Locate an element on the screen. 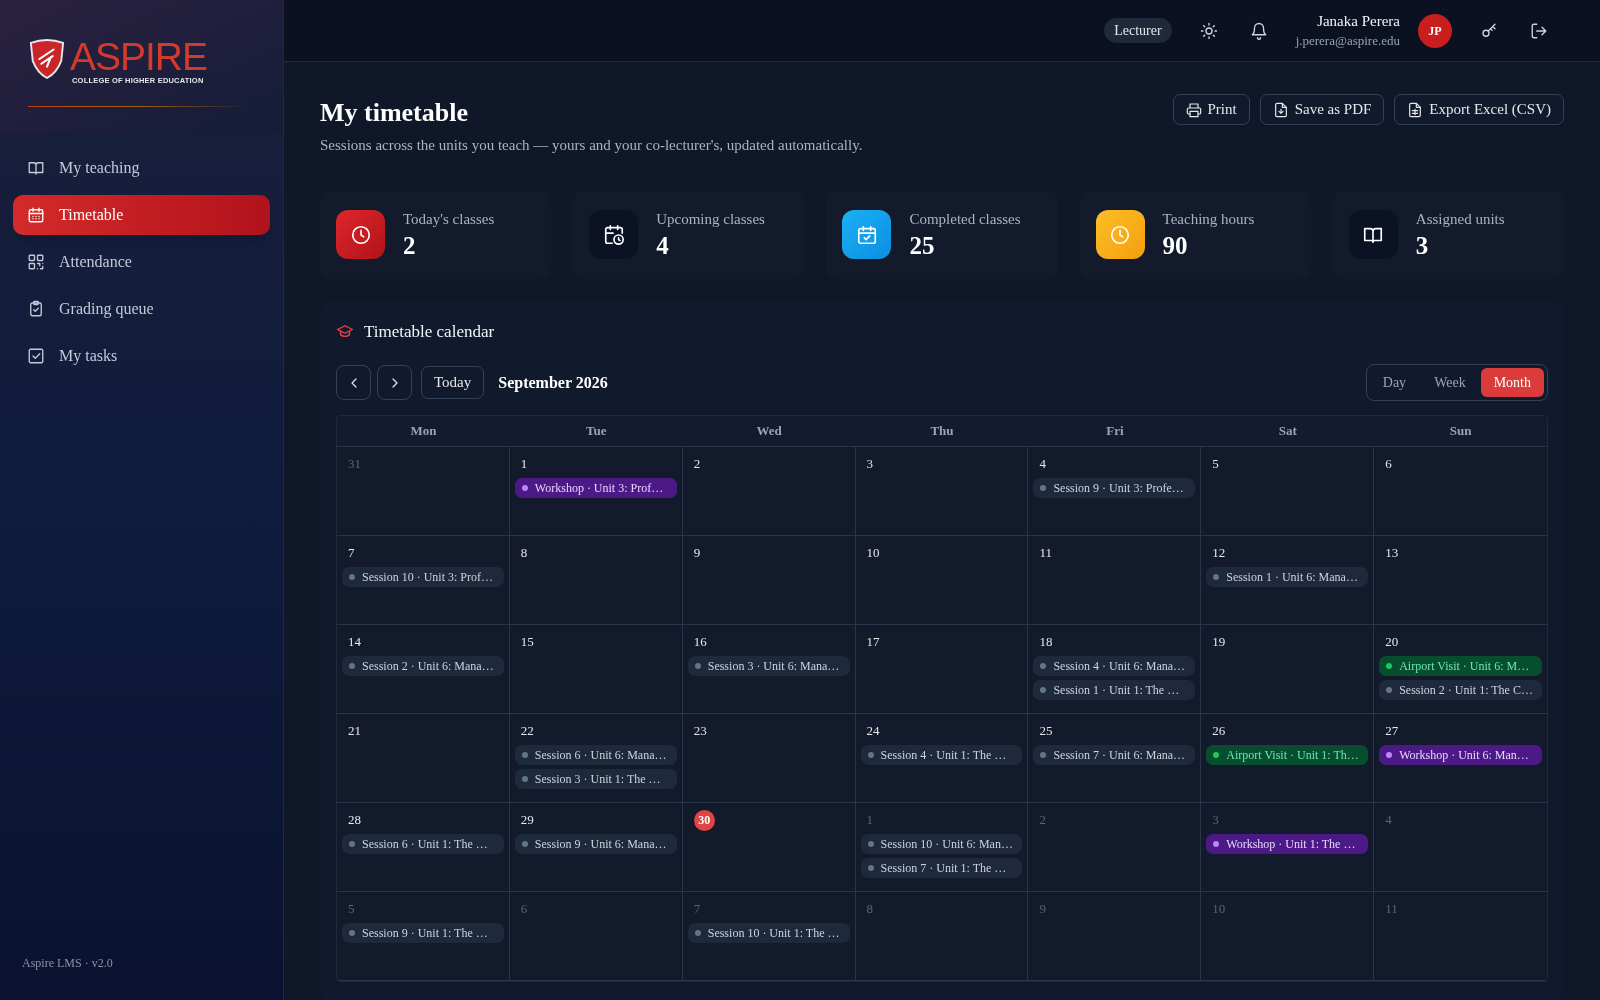 This screenshot has width=1600, height=1000. day-number: 30 is located at coordinates (704, 820).